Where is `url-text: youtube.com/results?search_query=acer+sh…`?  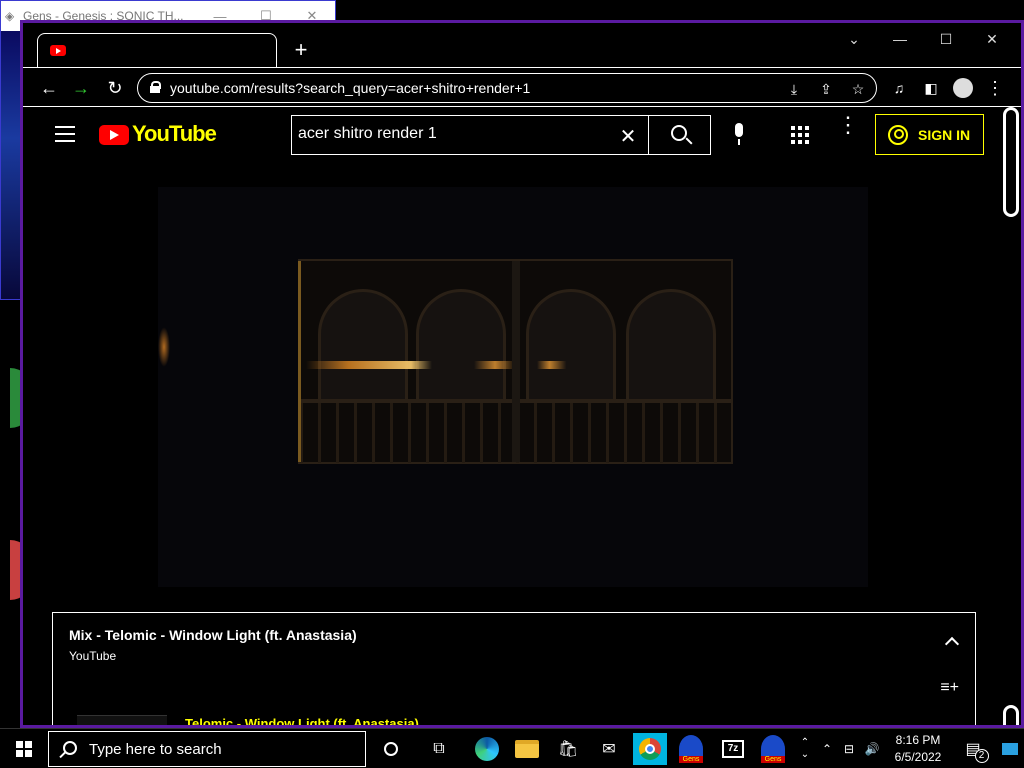
url-text: youtube.com/results?search_query=acer+sh… is located at coordinates (350, 88).